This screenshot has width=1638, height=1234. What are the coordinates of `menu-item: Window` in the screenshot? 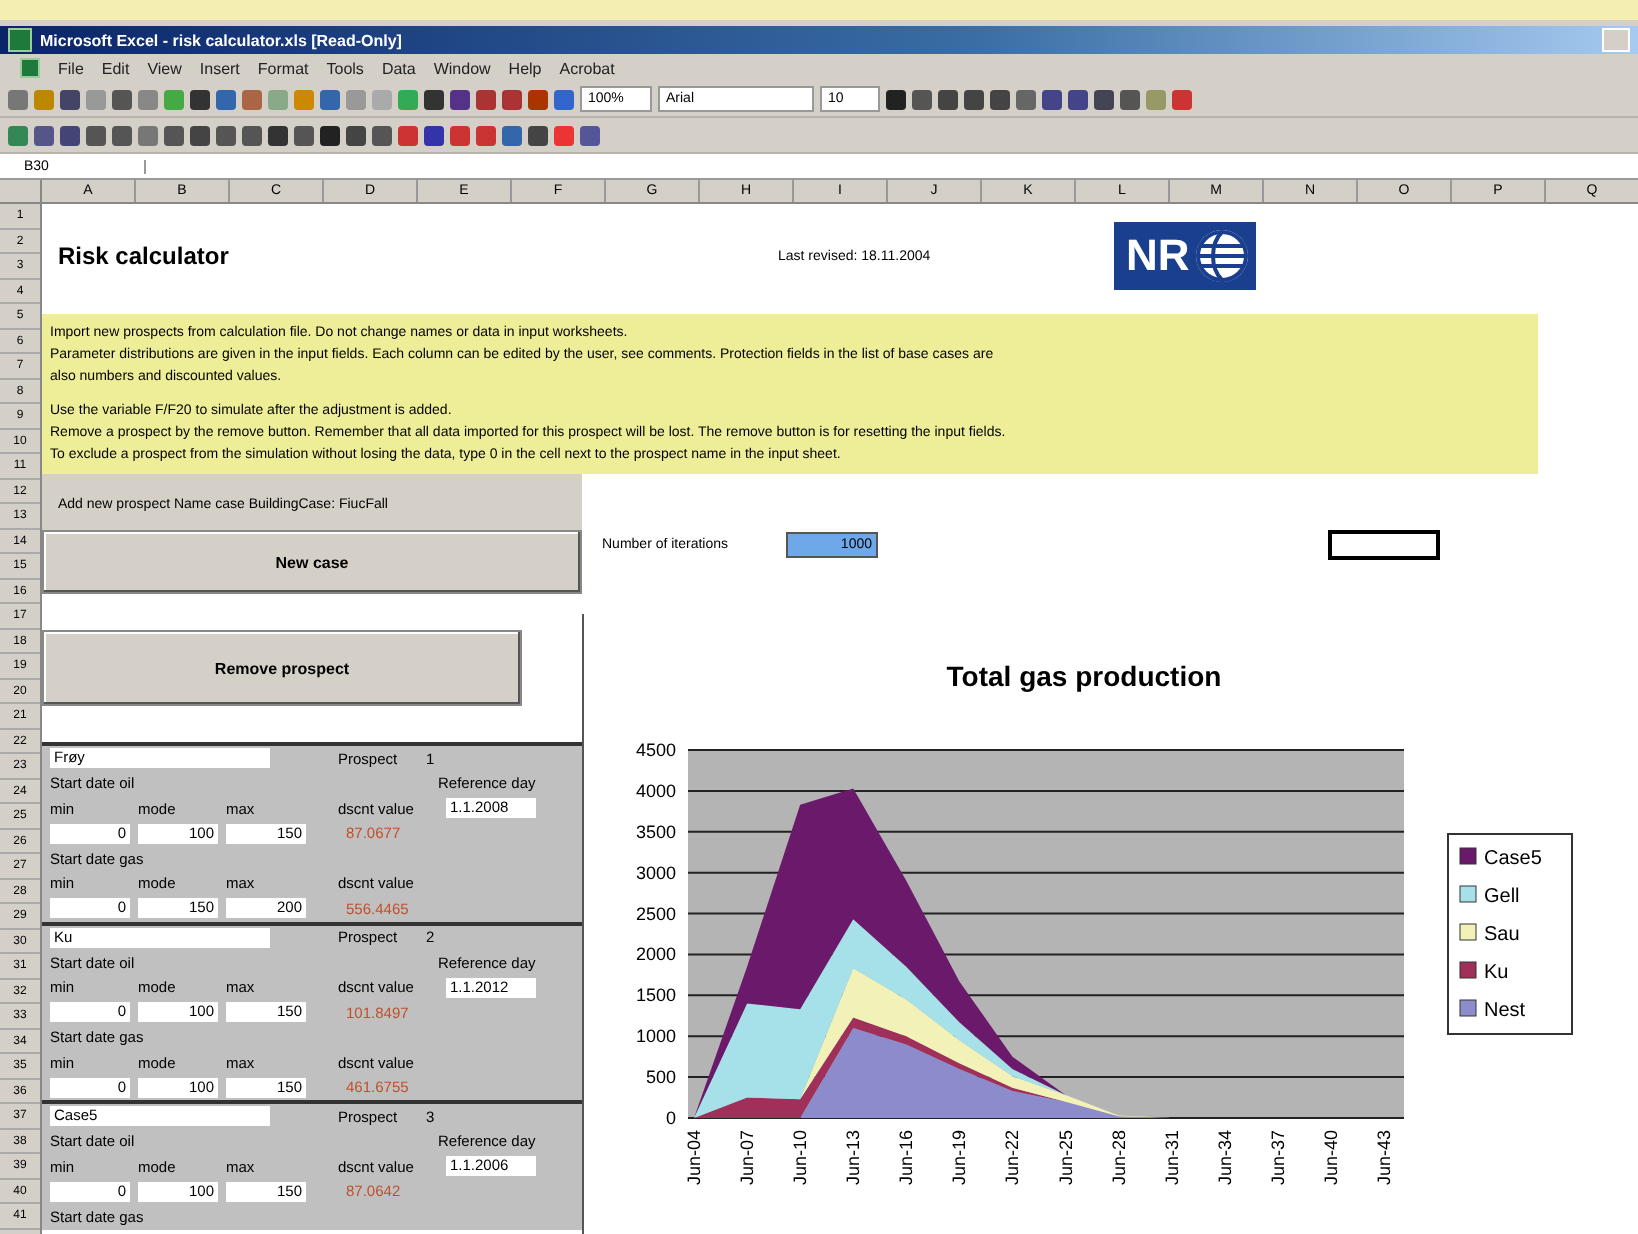 It's located at (462, 68).